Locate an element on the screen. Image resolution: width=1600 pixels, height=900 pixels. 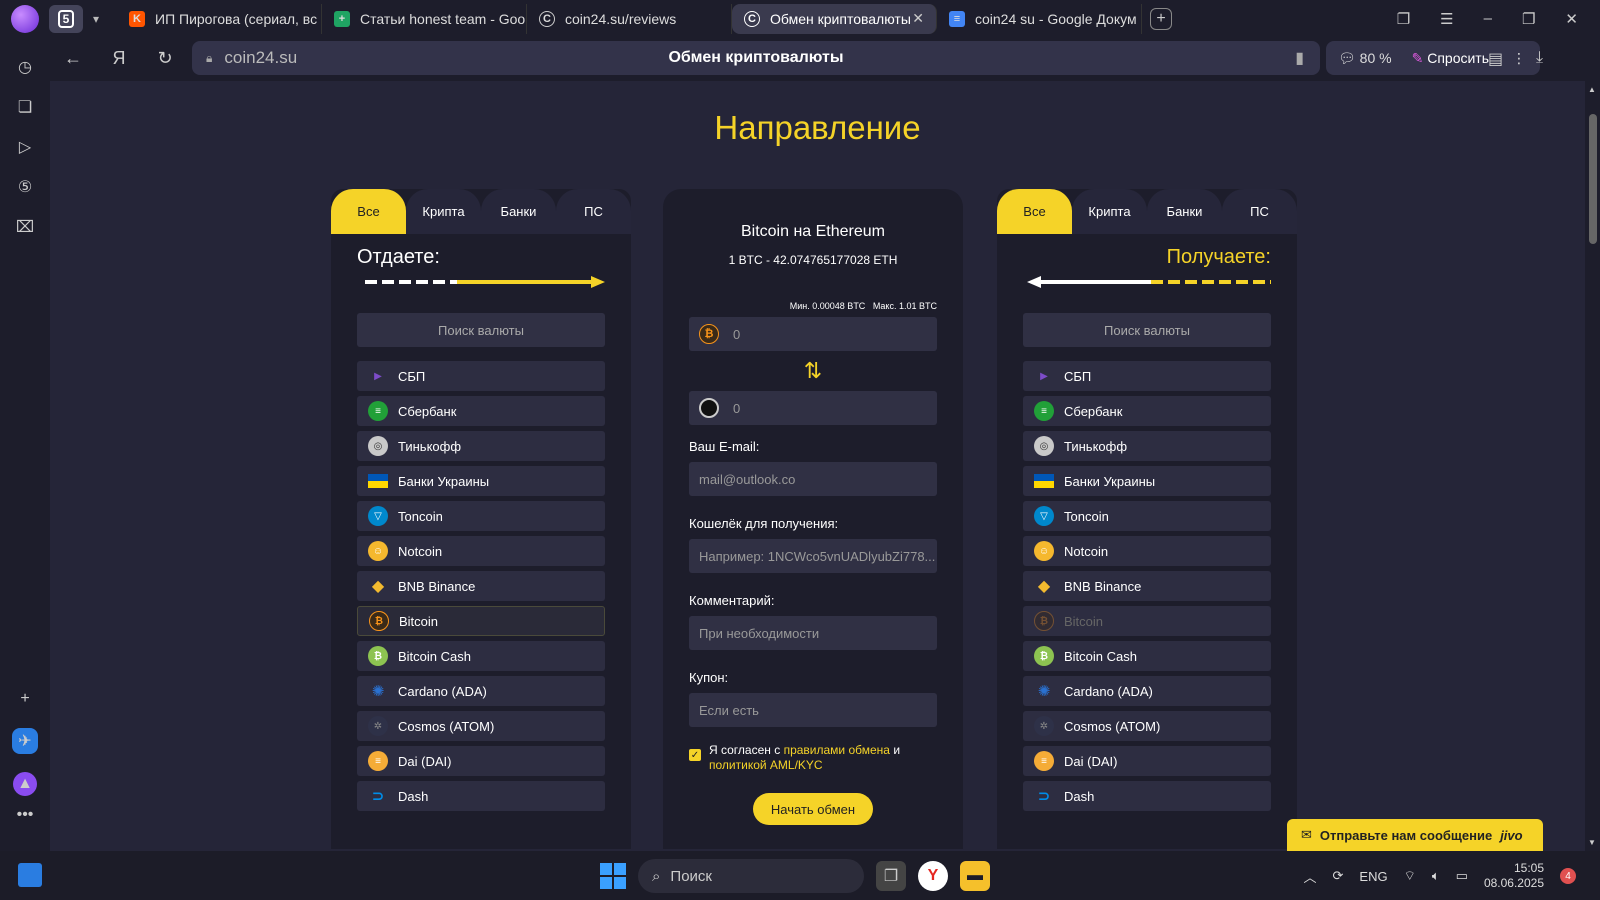
more-icon: ⋮ is located at coordinates (1519, 58).